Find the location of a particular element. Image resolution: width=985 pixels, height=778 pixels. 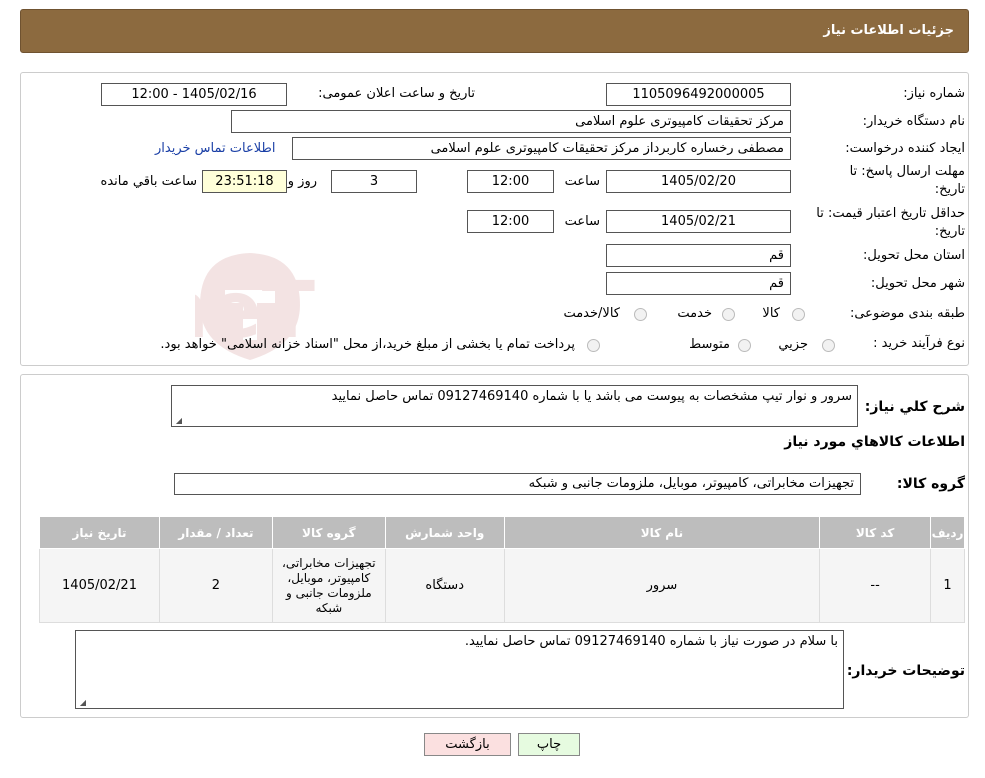

category-goods-label: کالا is located at coordinates (771, 313).